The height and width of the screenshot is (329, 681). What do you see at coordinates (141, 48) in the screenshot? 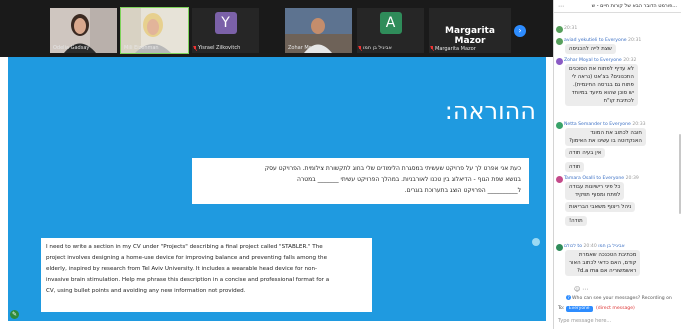
I see `participant-name: Mili Eizenman` at bounding box center [141, 48].